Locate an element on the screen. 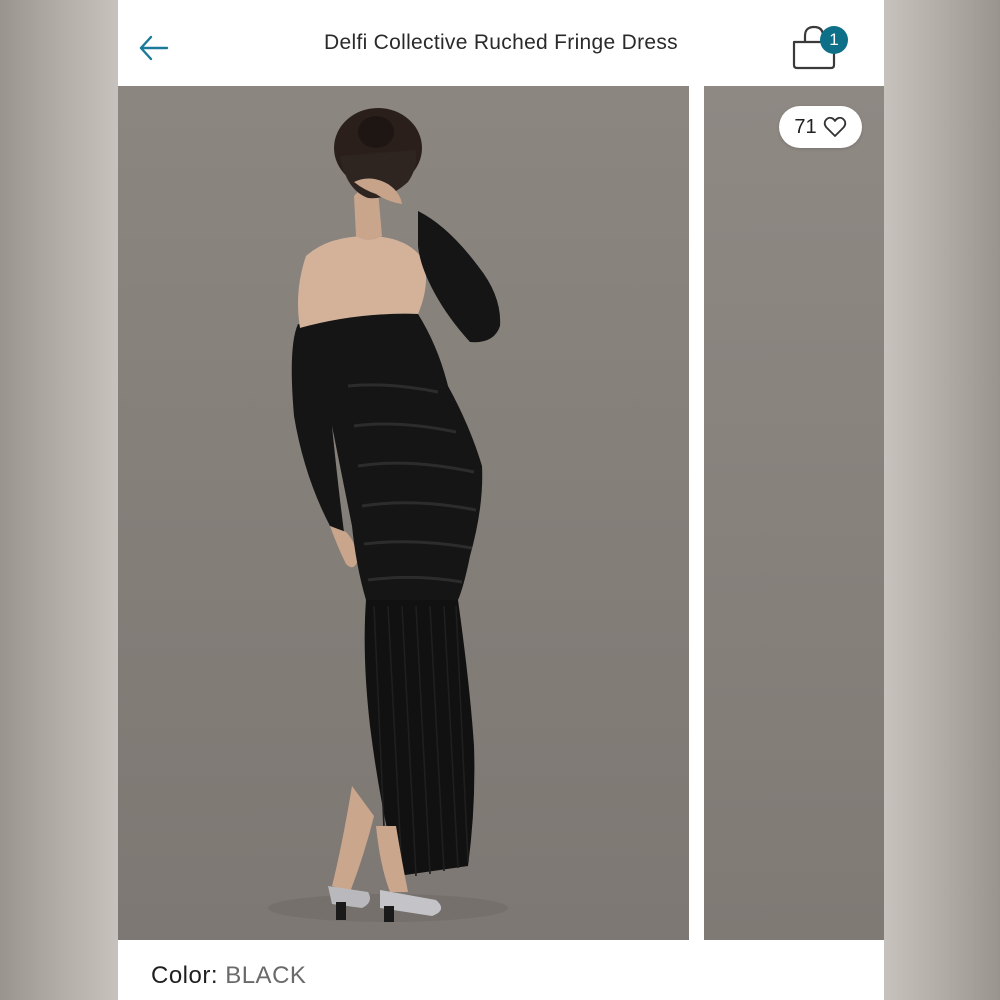 The width and height of the screenshot is (1000, 1000). page-title: Delfi Collective Ruched Fringe Dress is located at coordinates (501, 42).